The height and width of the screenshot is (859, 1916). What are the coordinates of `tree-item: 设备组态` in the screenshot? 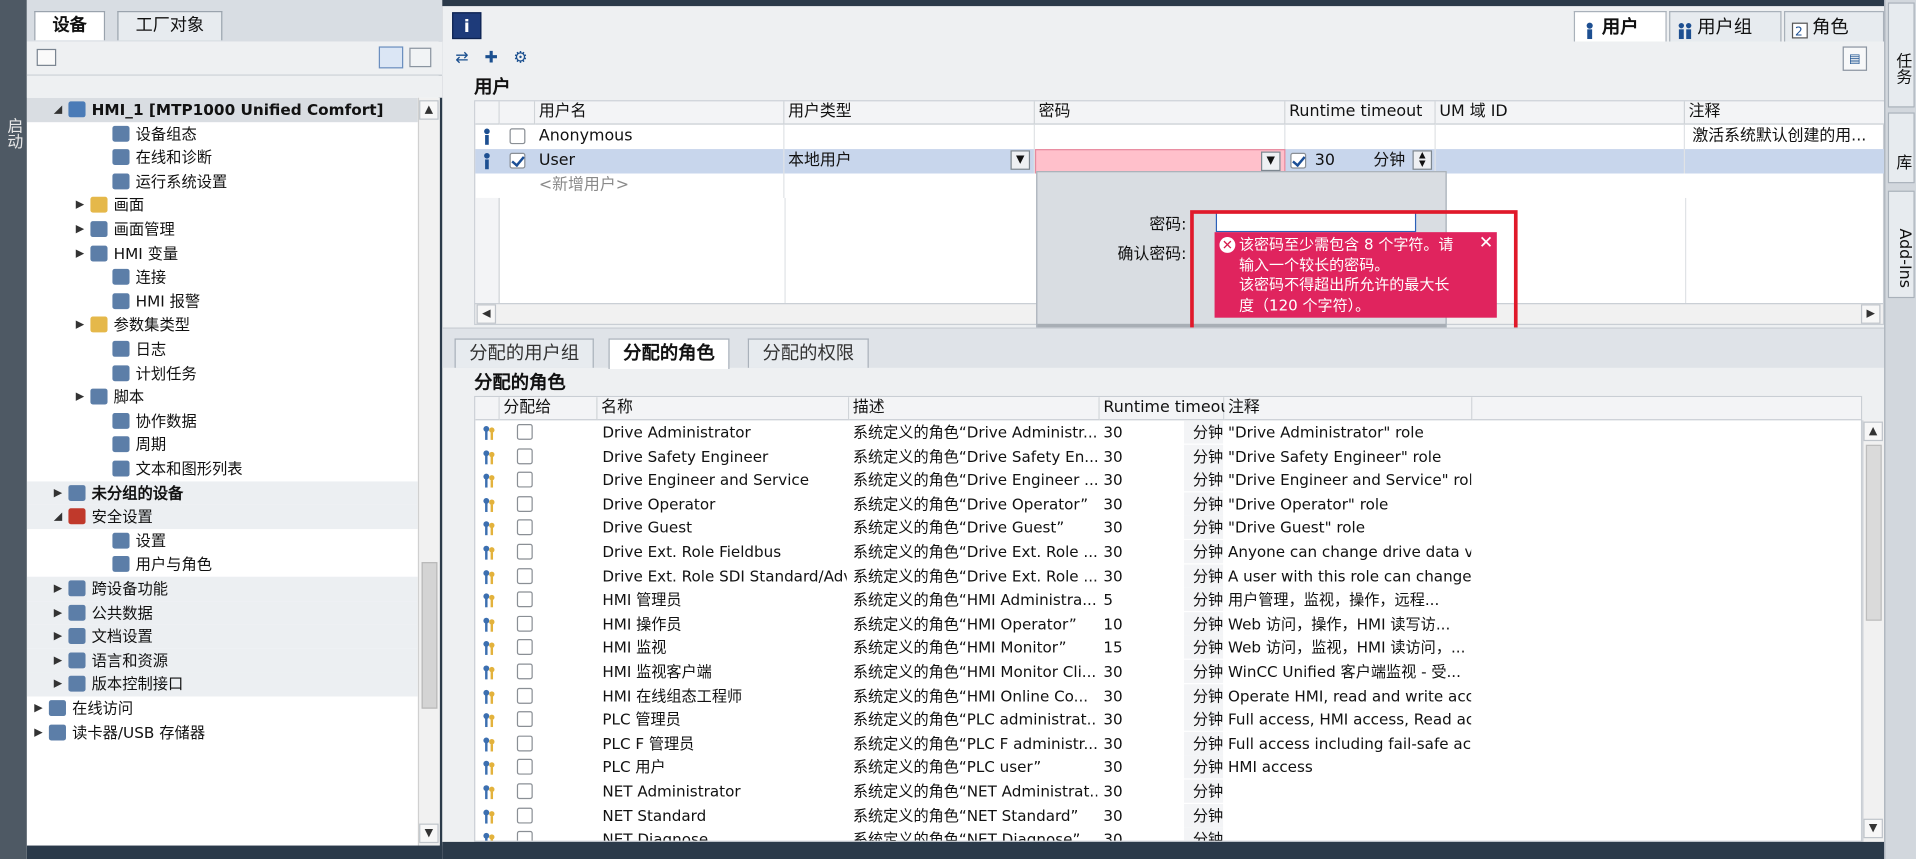 It's located at (222, 134).